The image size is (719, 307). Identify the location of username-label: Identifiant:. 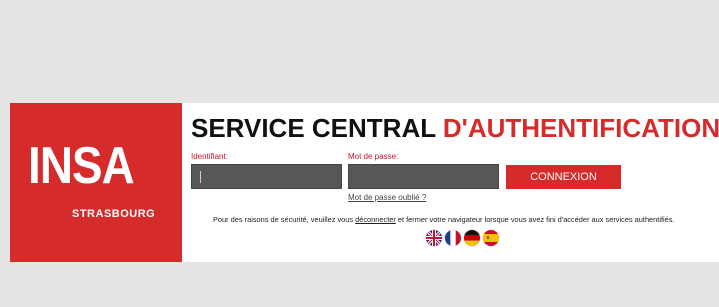
(209, 156).